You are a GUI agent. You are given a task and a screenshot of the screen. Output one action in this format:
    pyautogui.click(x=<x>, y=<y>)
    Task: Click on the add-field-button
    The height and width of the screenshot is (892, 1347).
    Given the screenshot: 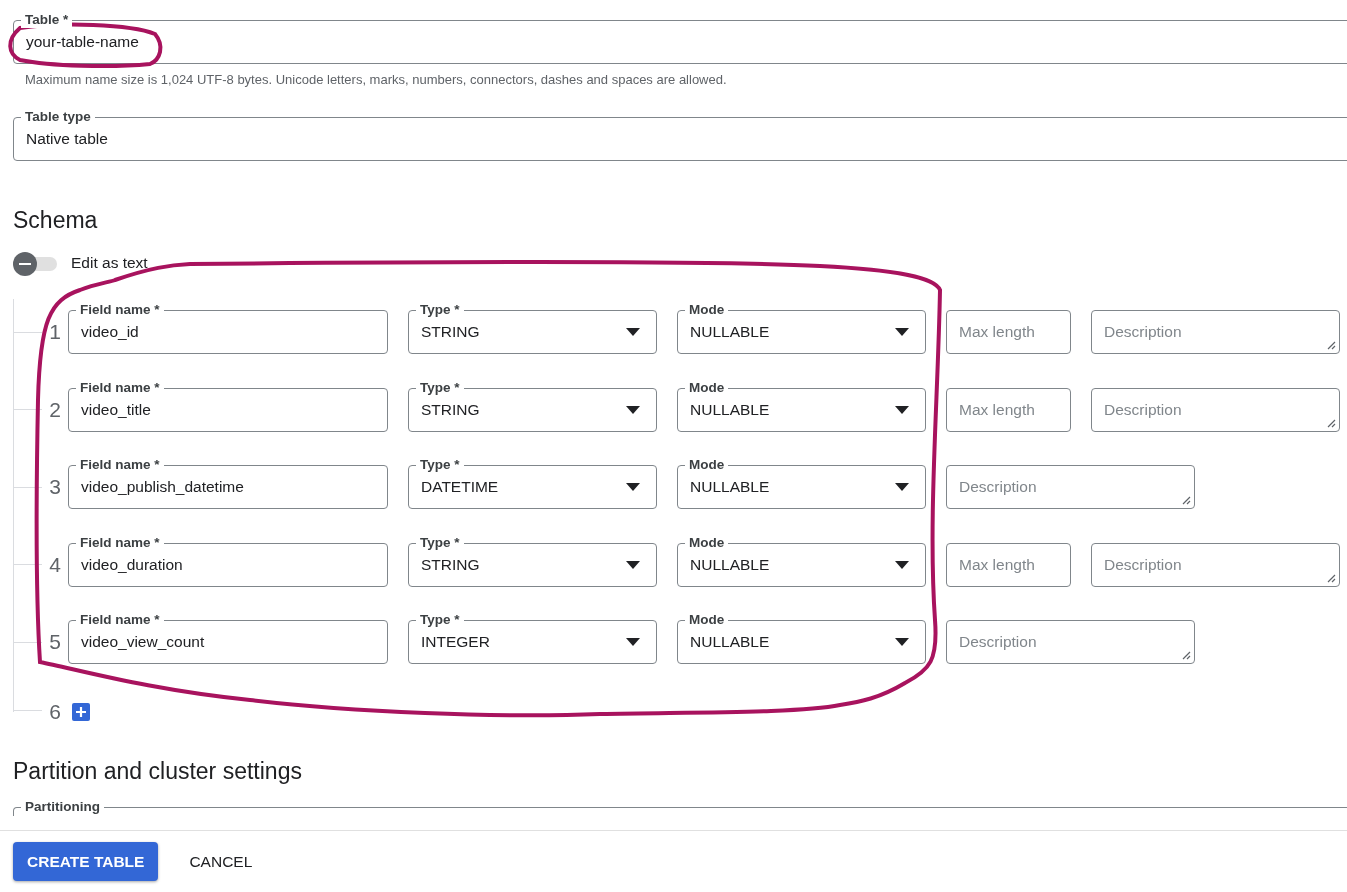 What is the action you would take?
    pyautogui.click(x=81, y=711)
    